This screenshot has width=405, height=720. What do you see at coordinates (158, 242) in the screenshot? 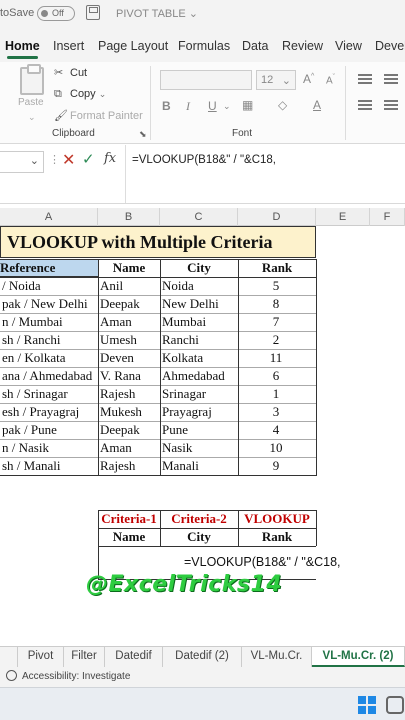
I see `title-cell: VLOOKUP with Multiple Criteria` at bounding box center [158, 242].